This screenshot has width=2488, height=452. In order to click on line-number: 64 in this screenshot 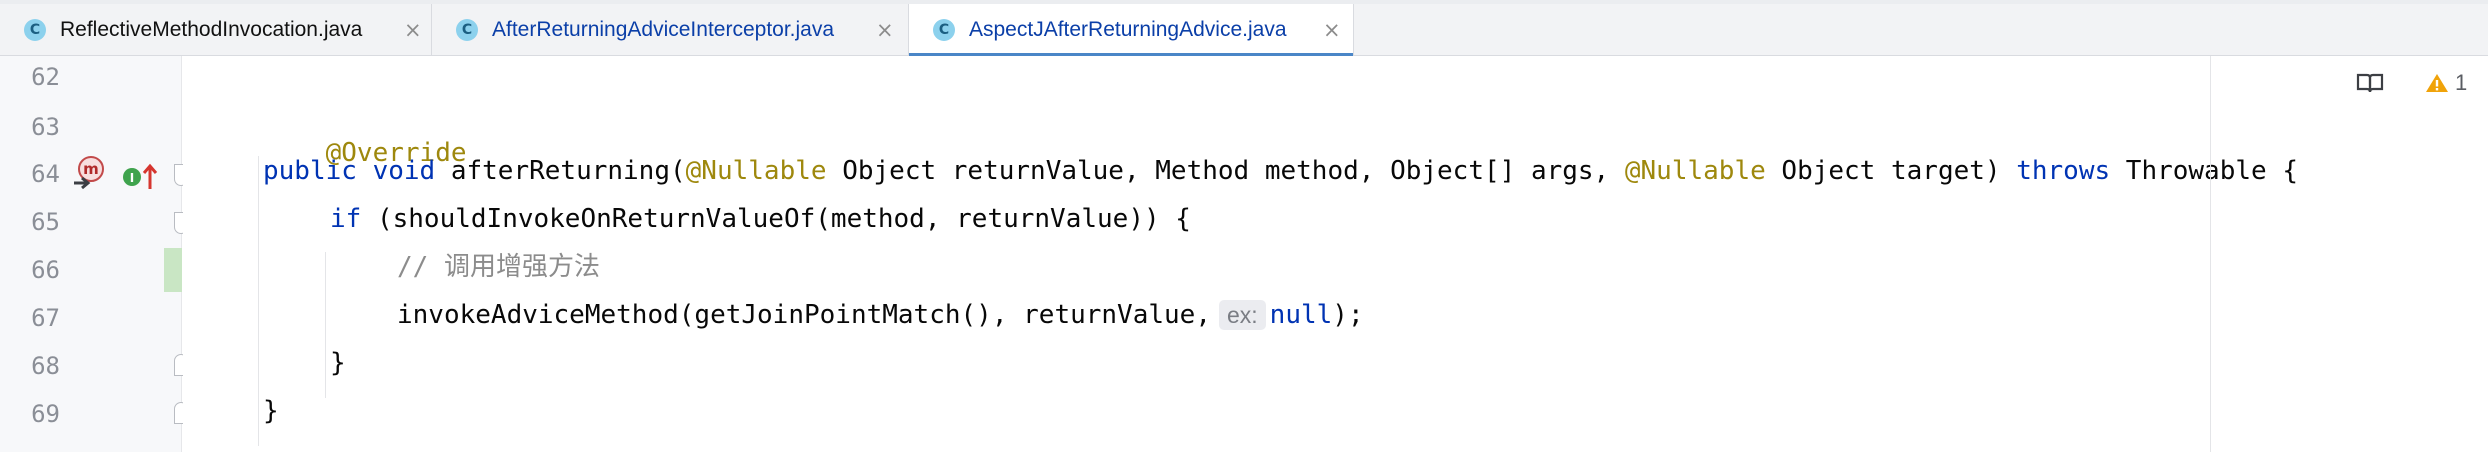, I will do `click(30, 174)`.